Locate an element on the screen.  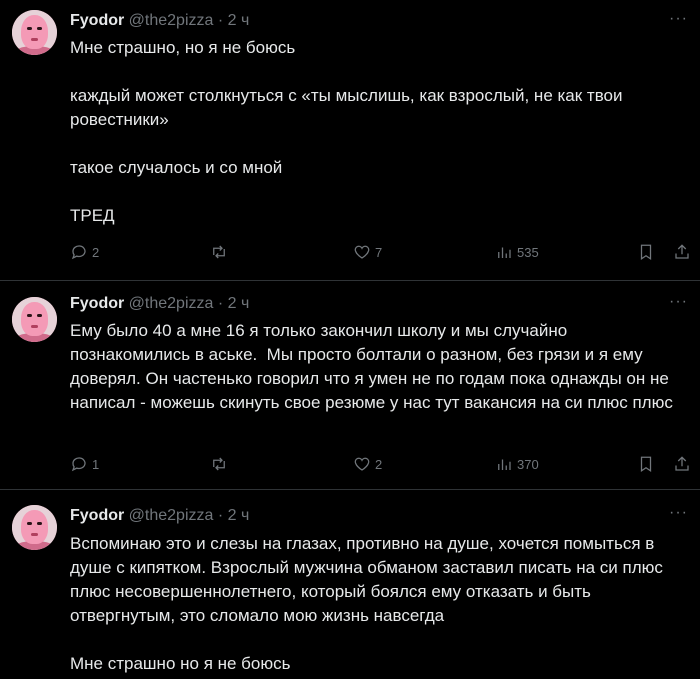
views-count: 370 is located at coordinates (528, 464).